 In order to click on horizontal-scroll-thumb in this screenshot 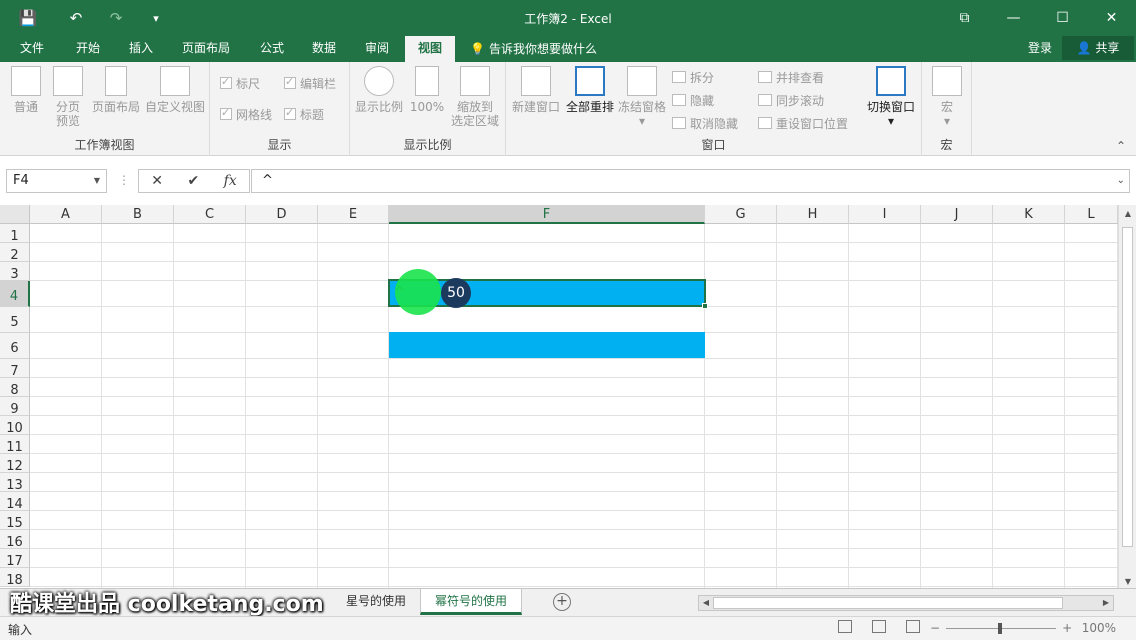, I will do `click(888, 603)`.